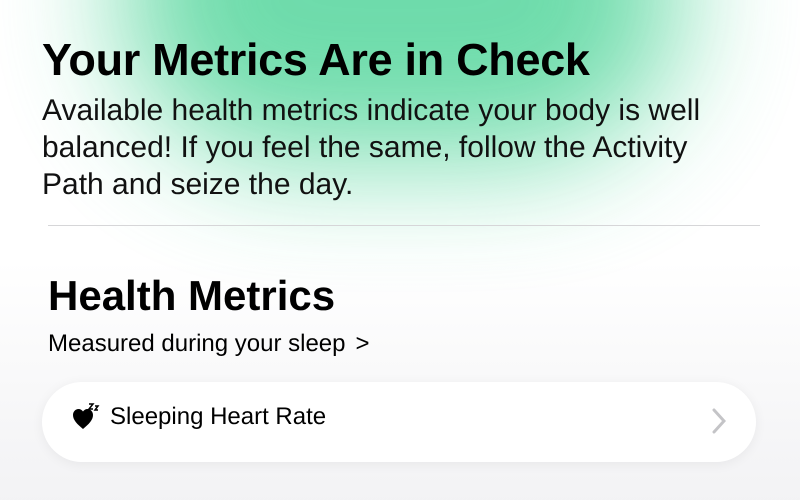 The width and height of the screenshot is (800, 500). Describe the element at coordinates (192, 296) in the screenshot. I see `section-title: Health Metrics` at that location.